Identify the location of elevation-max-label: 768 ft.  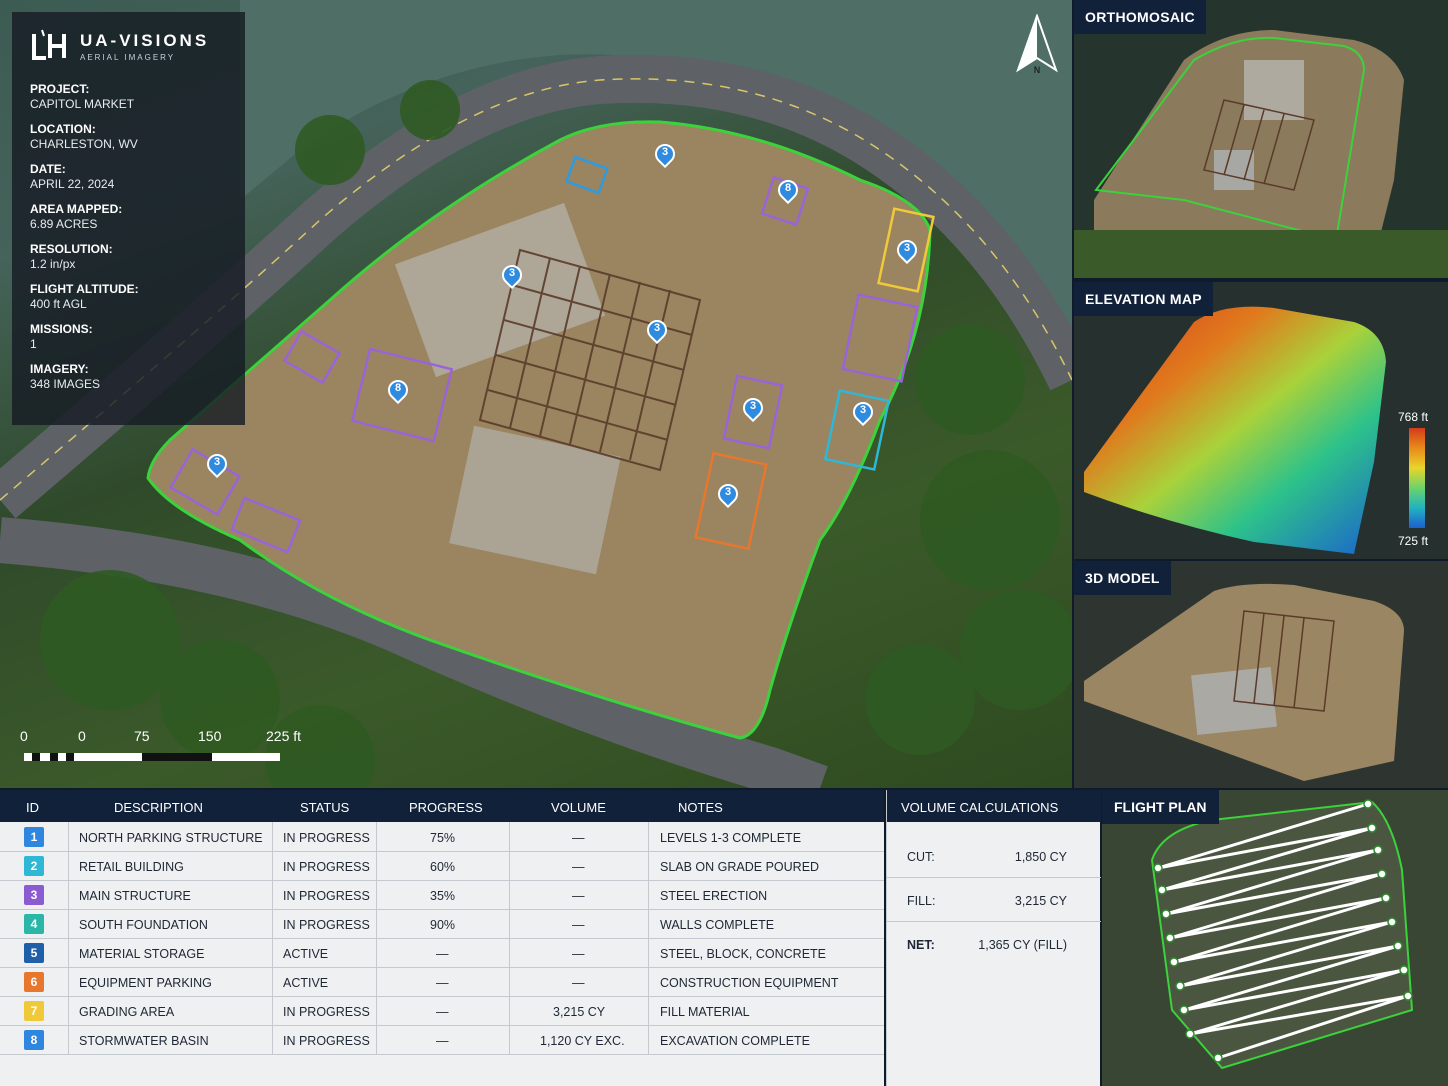
(1413, 417).